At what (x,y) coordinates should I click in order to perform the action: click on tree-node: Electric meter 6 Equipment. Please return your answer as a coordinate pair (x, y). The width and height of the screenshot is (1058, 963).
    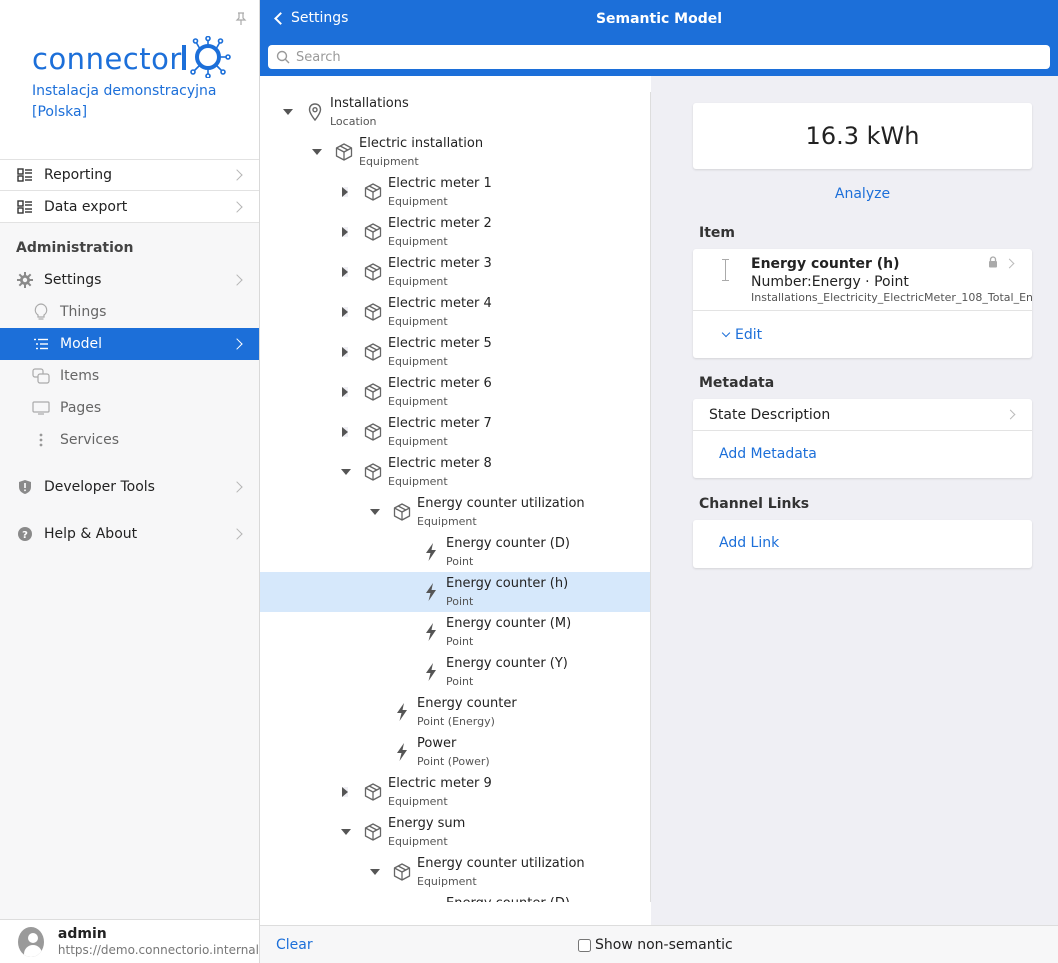
    Looking at the image, I should click on (455, 392).